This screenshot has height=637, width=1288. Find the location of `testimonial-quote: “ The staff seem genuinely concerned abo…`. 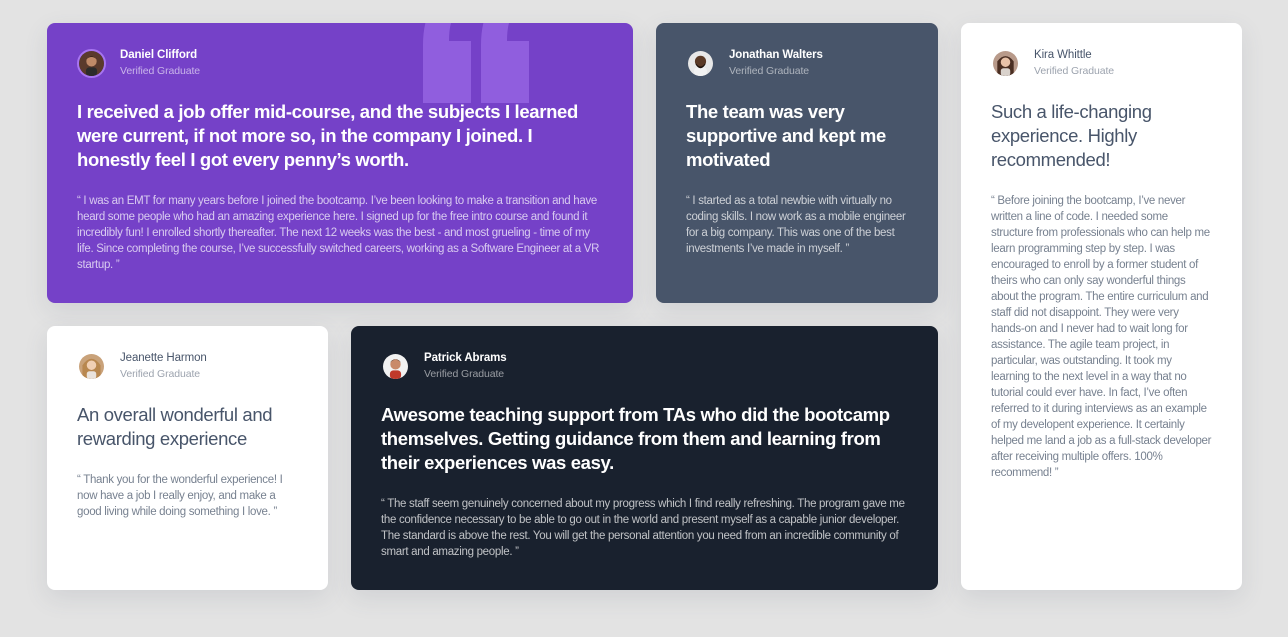

testimonial-quote: “ The staff seem genuinely concerned abo… is located at coordinates (643, 528).